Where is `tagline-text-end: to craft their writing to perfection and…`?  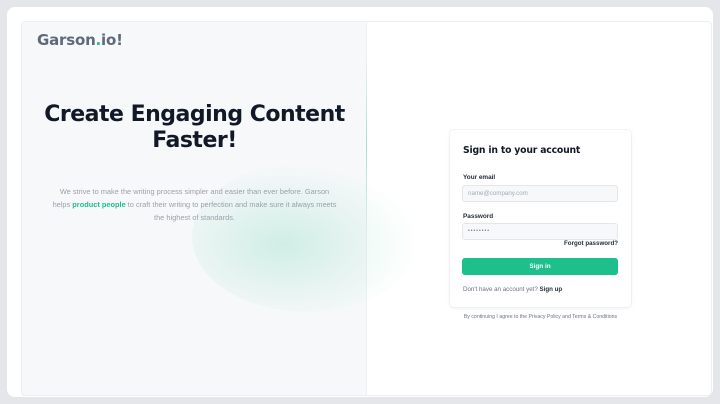
tagline-text-end: to craft their writing to perfection and… is located at coordinates (231, 211).